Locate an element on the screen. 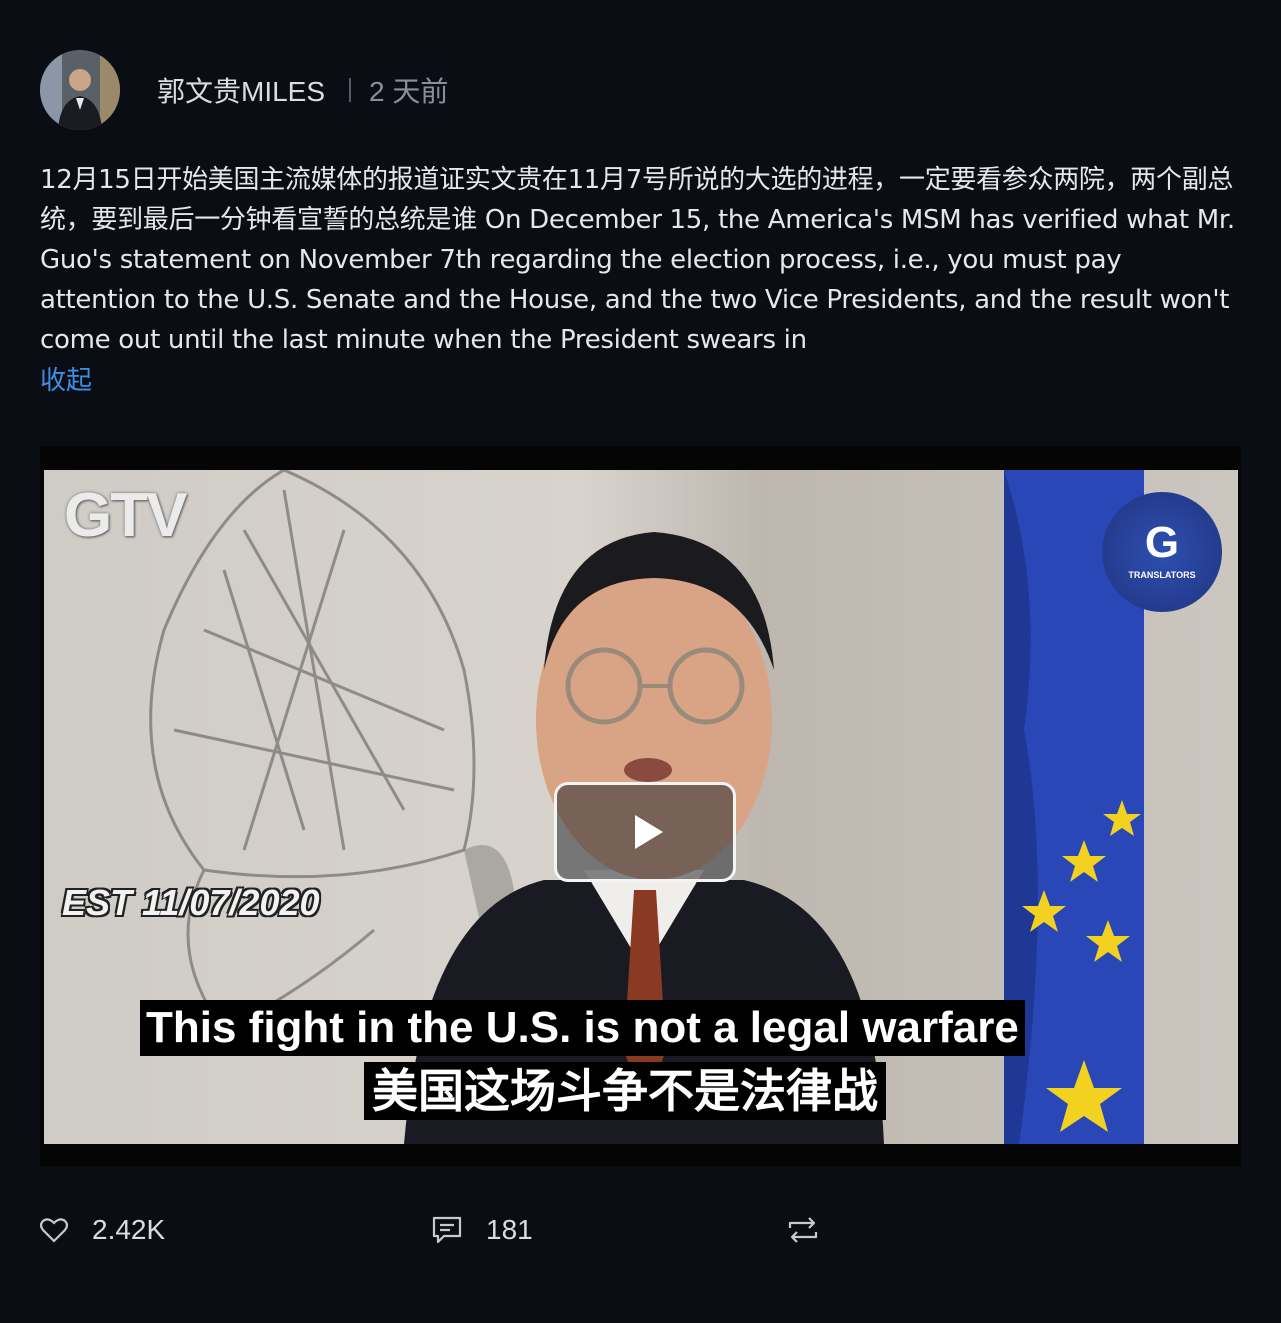  author-name: 郭文贵MILES is located at coordinates (241, 90).